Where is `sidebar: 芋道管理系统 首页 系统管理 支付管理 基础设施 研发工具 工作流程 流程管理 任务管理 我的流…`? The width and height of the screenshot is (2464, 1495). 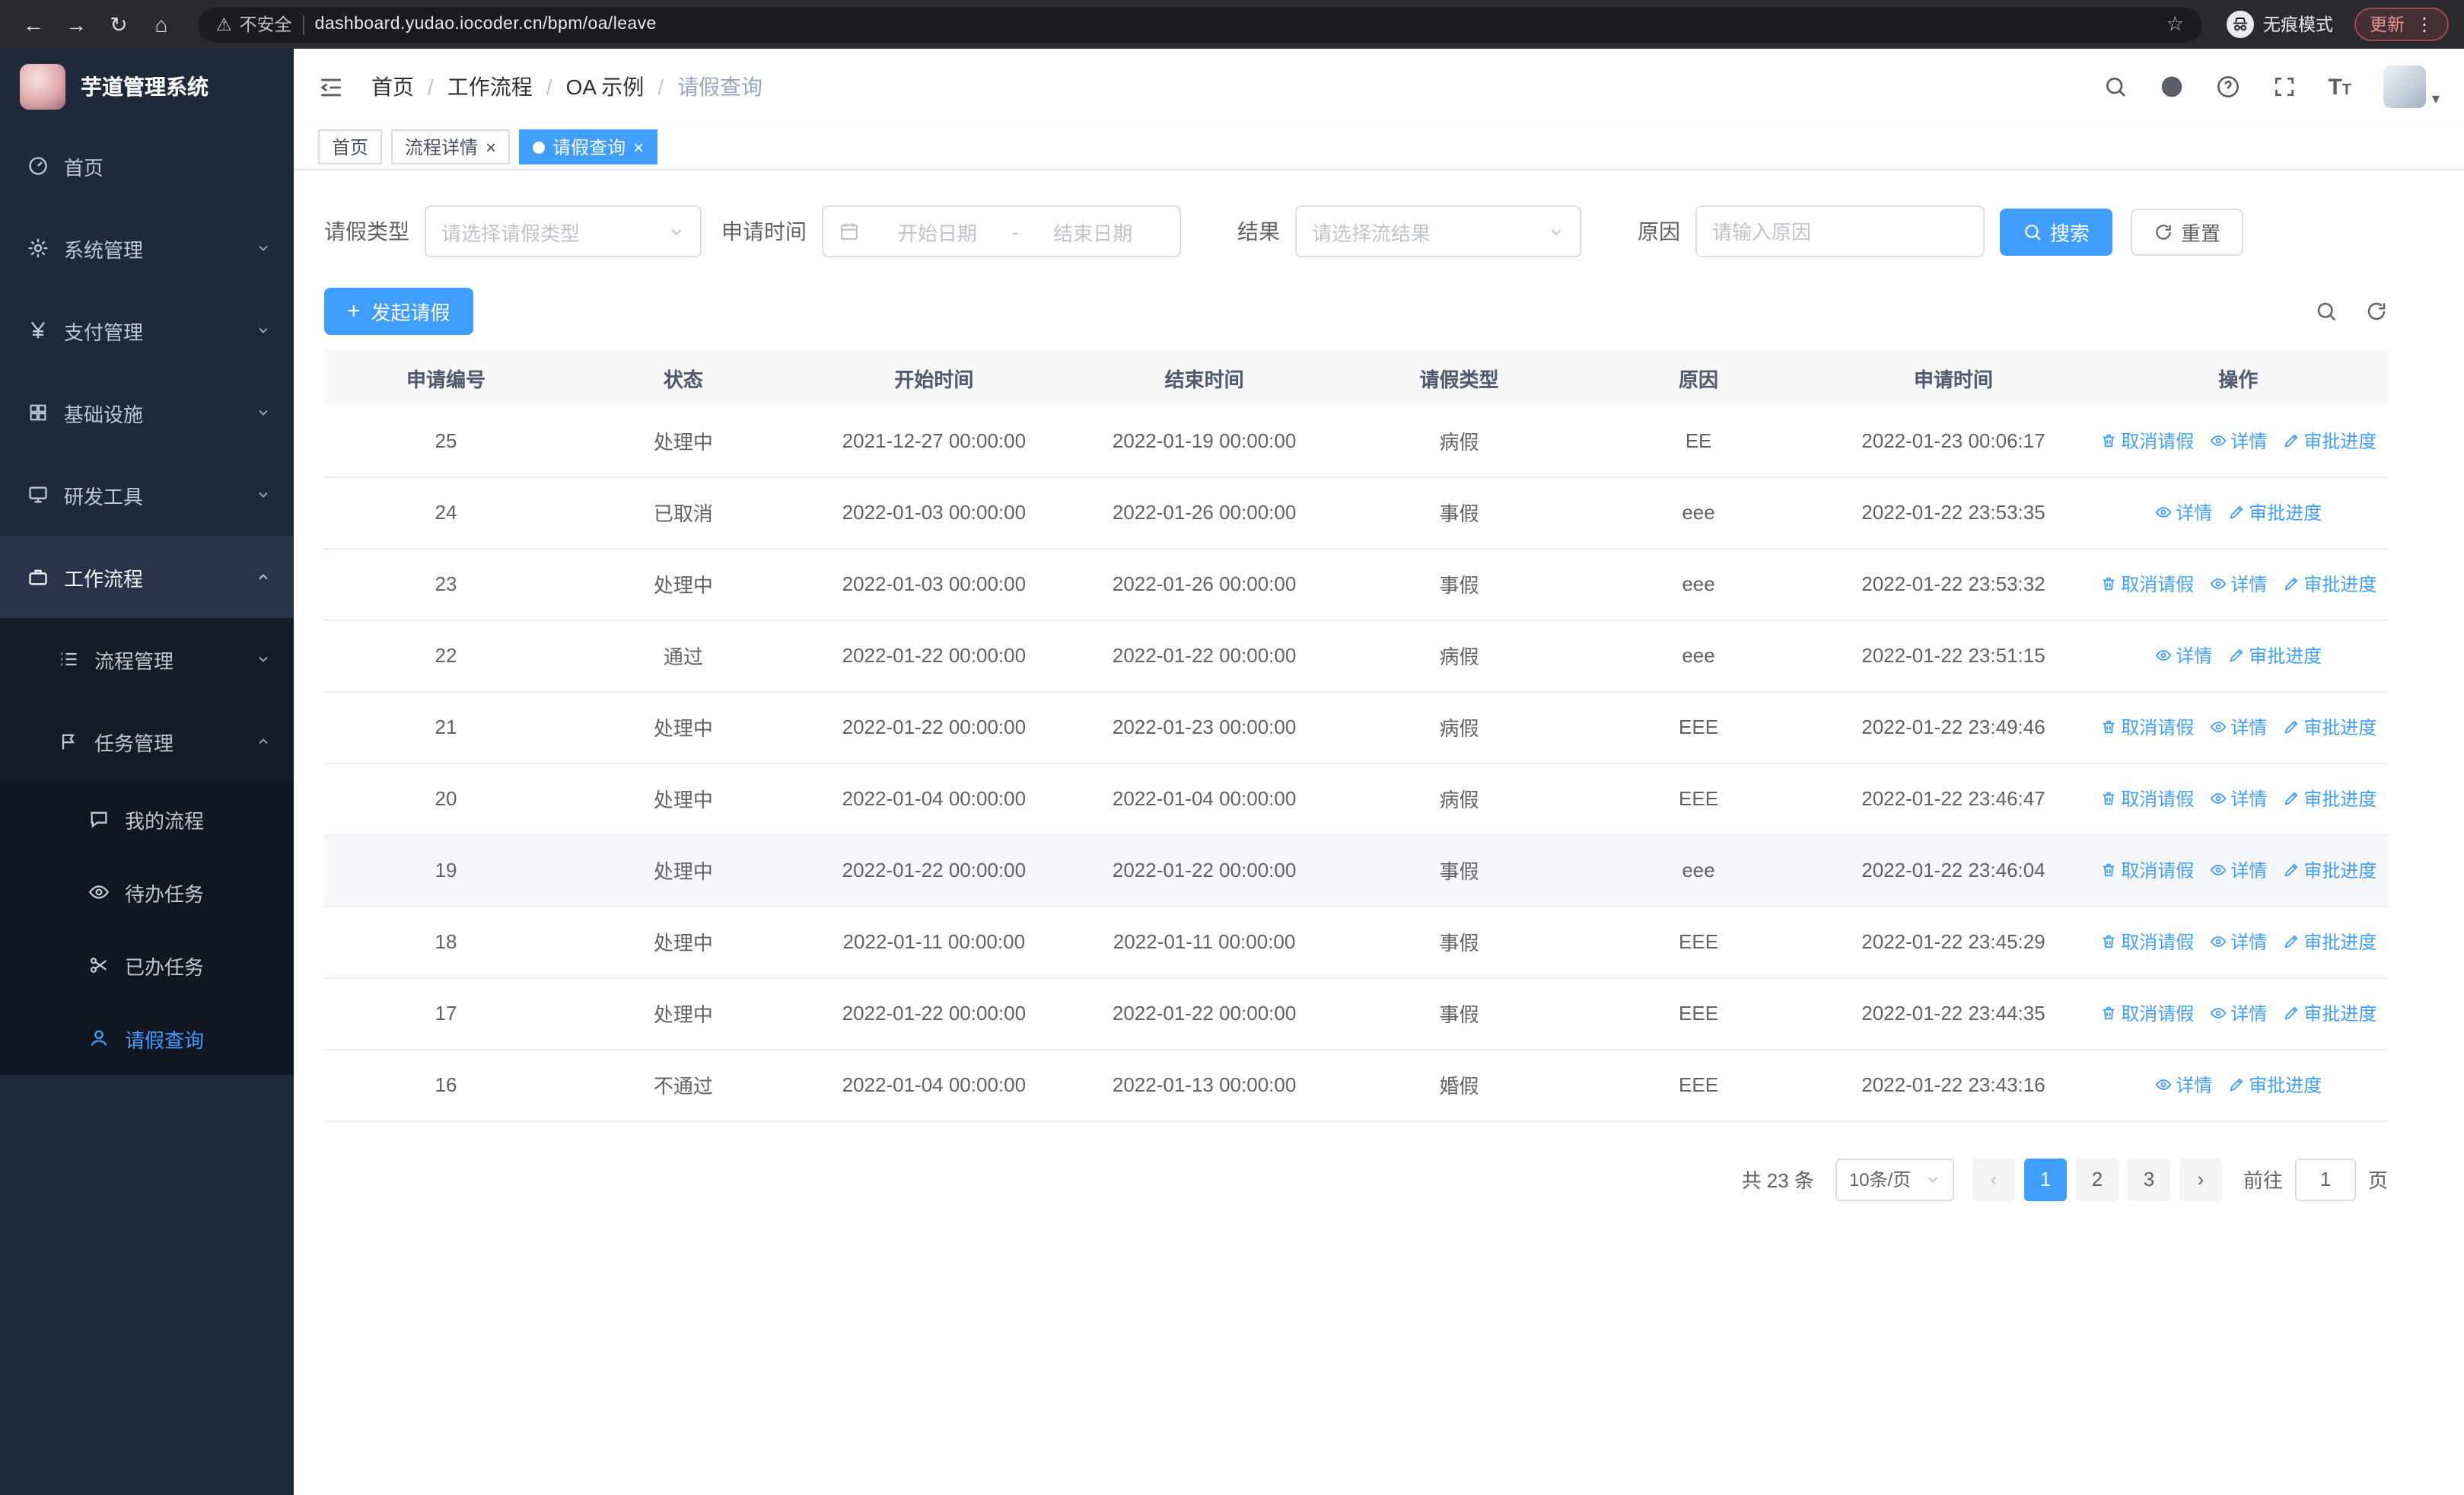
sidebar: 芋道管理系统 首页 系统管理 支付管理 基础设施 研发工具 工作流程 流程管理 任务管理 我的流… is located at coordinates (147, 772).